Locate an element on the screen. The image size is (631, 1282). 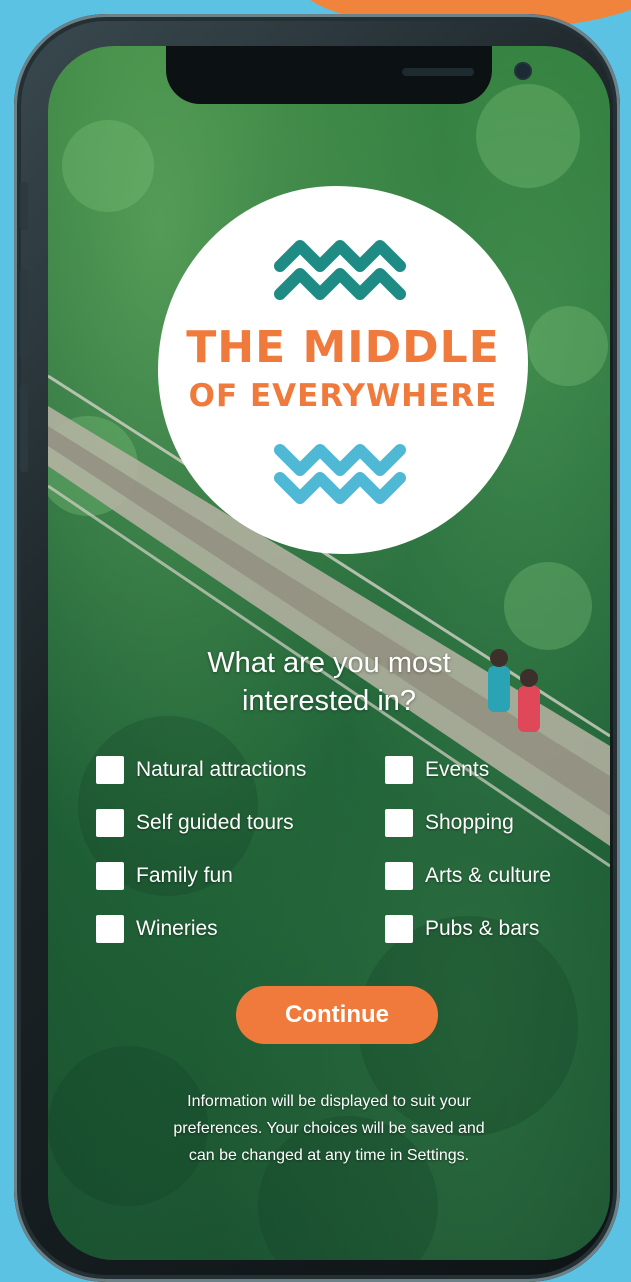
option-label: Pubs & bars is located at coordinates (482, 928).